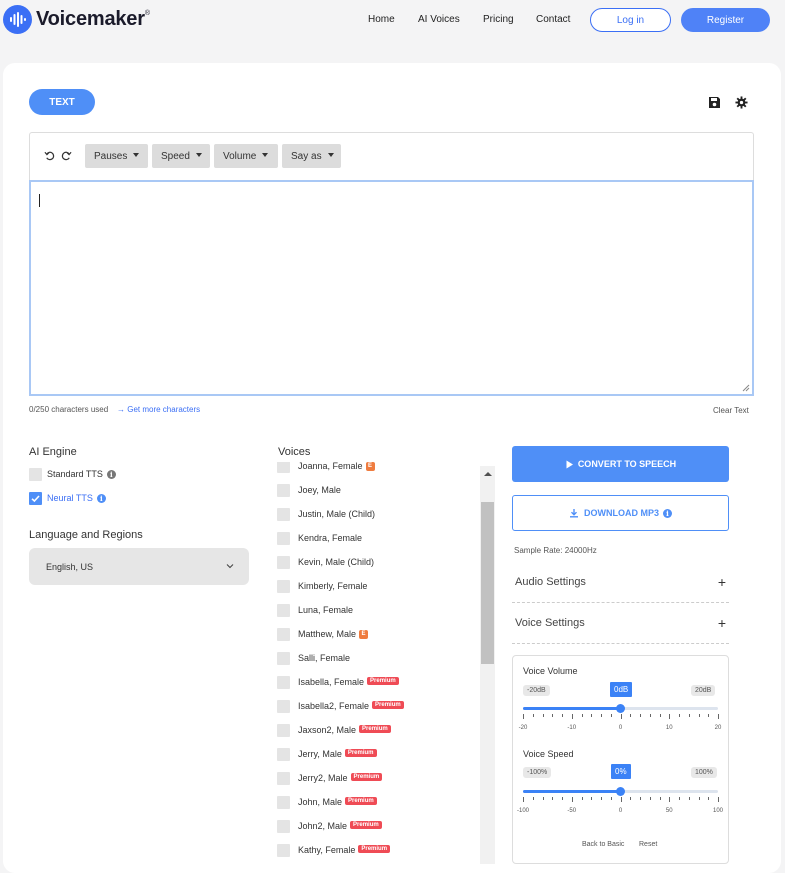 The width and height of the screenshot is (785, 873). Describe the element at coordinates (327, 802) in the screenshot. I see `voice-item: John, Male Premium` at that location.